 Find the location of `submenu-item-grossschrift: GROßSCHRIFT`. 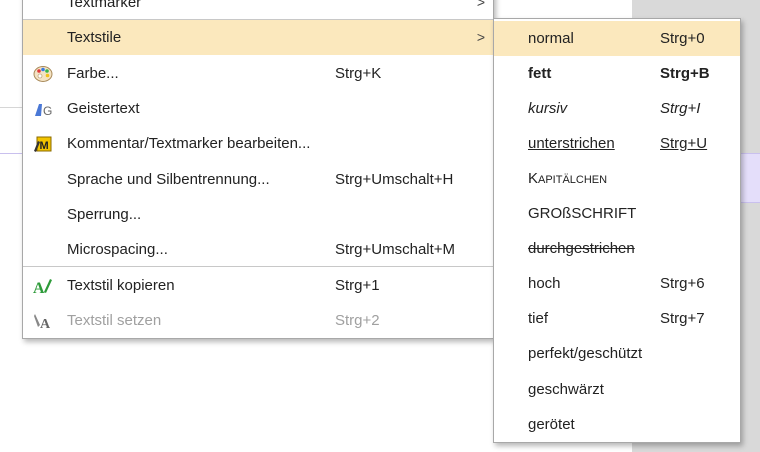

submenu-item-grossschrift: GROßSCHRIFT is located at coordinates (617, 213).